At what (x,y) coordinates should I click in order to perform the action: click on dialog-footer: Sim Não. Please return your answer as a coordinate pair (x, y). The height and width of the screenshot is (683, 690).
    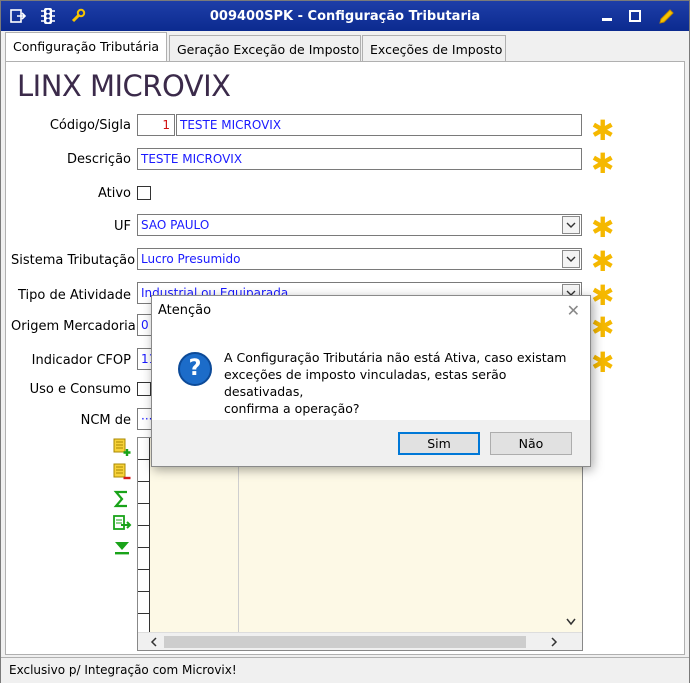
    Looking at the image, I should click on (371, 443).